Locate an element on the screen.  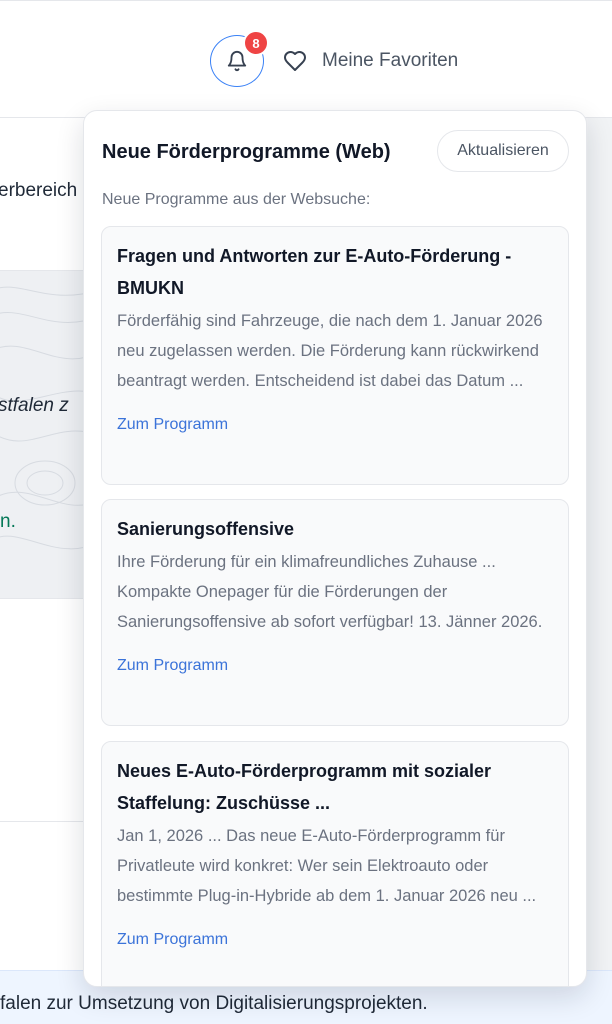
panel-title: Neue Förderprogramme (Web) is located at coordinates (246, 152).